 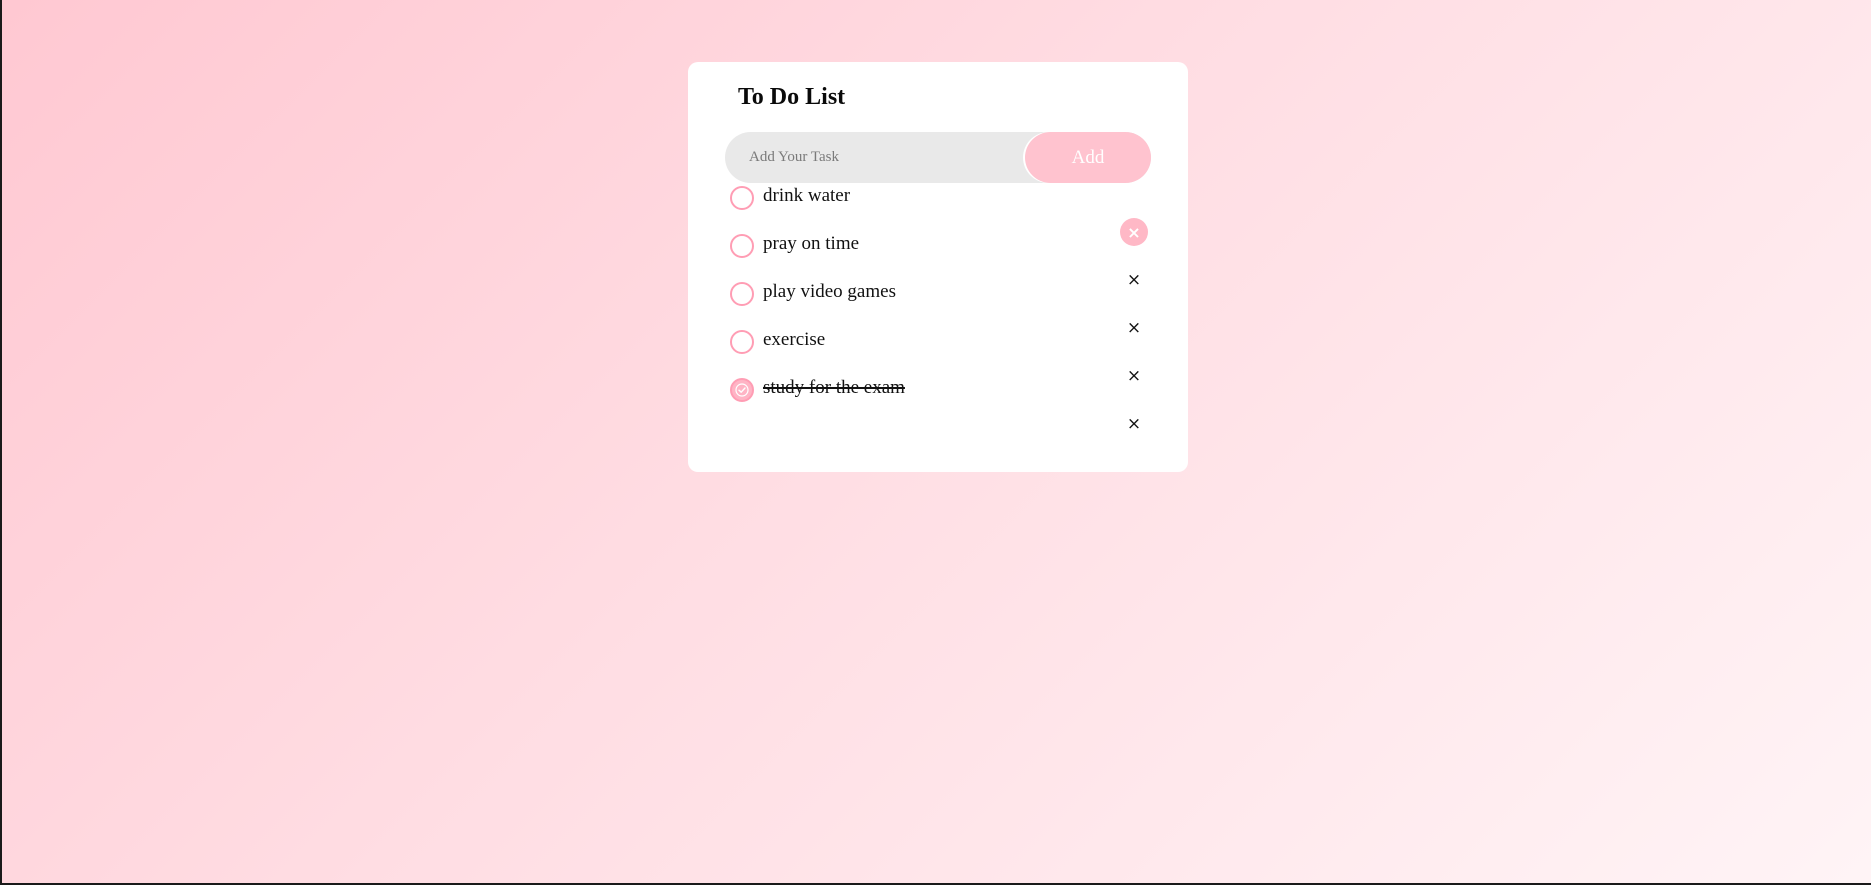 What do you see at coordinates (940, 246) in the screenshot?
I see `task-item: pray on time` at bounding box center [940, 246].